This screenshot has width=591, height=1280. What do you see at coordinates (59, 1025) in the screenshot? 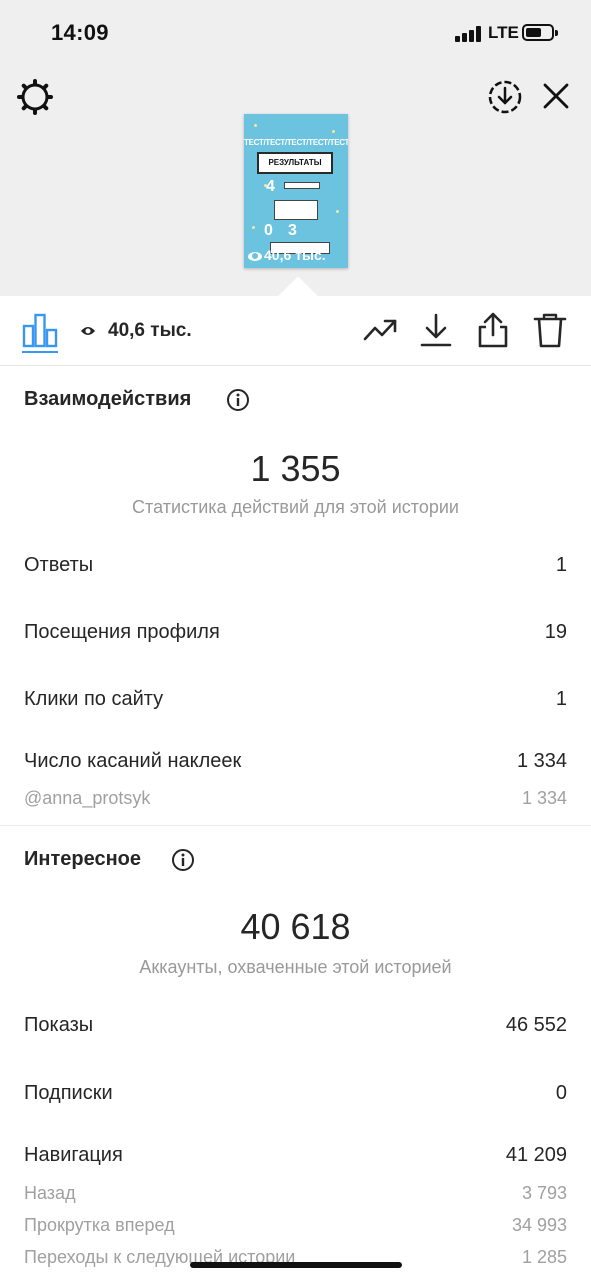
I see `stat-label-impressions: Показы` at bounding box center [59, 1025].